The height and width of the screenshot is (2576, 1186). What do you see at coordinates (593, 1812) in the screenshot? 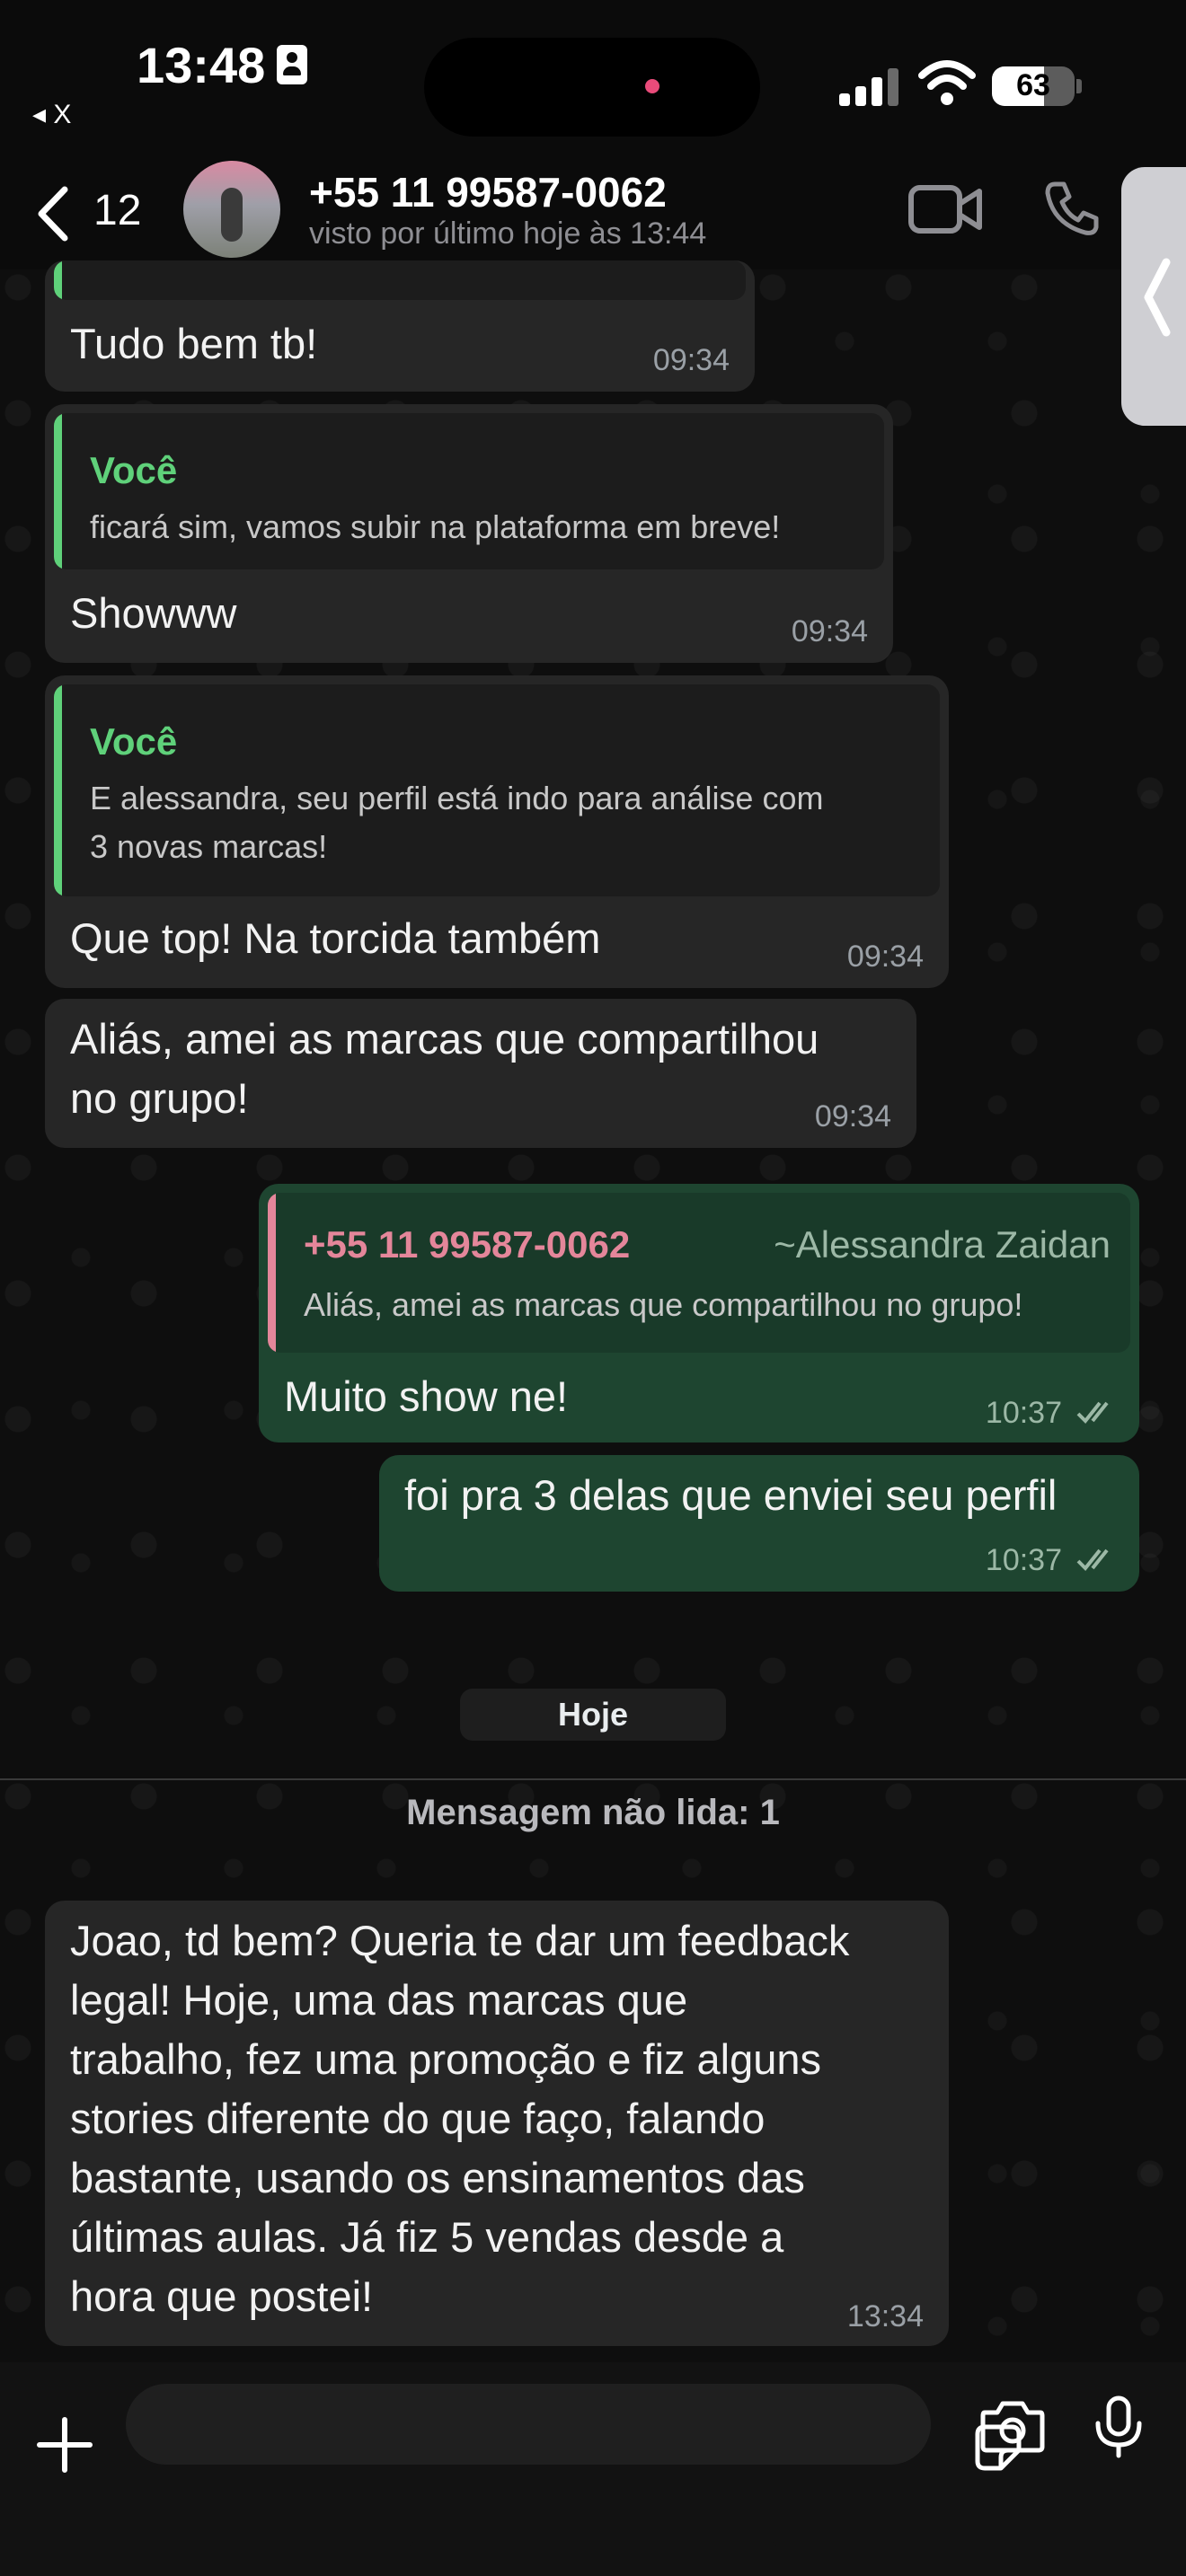
I see `unread-banner: Mensagem não lida: 1` at bounding box center [593, 1812].